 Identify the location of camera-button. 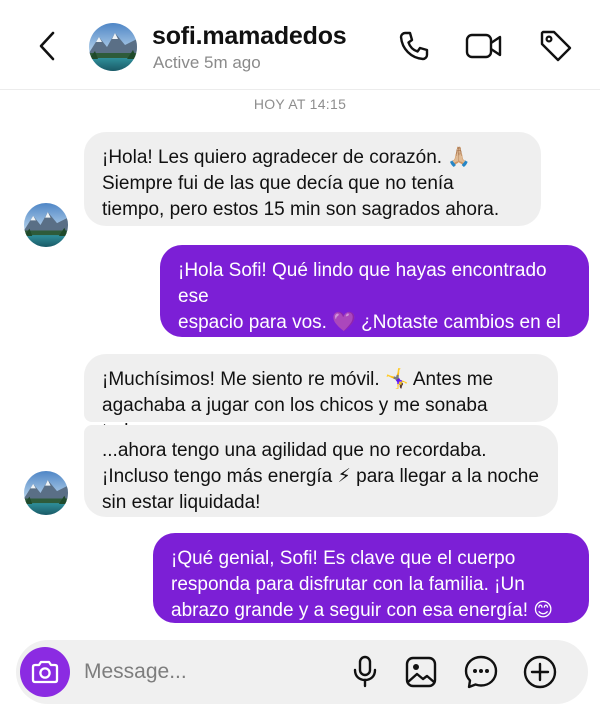
(45, 672).